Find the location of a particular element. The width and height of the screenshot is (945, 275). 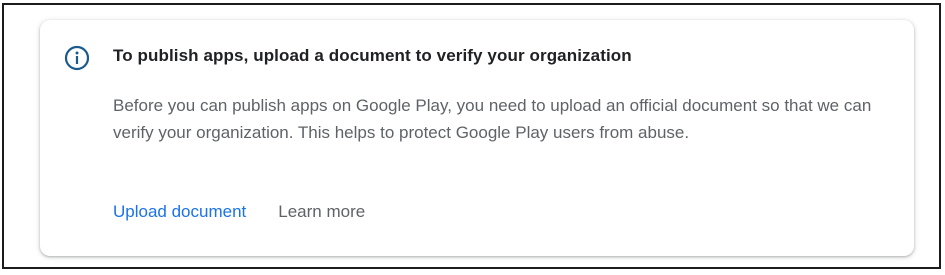

upload-document-link: Upload document is located at coordinates (179, 212).